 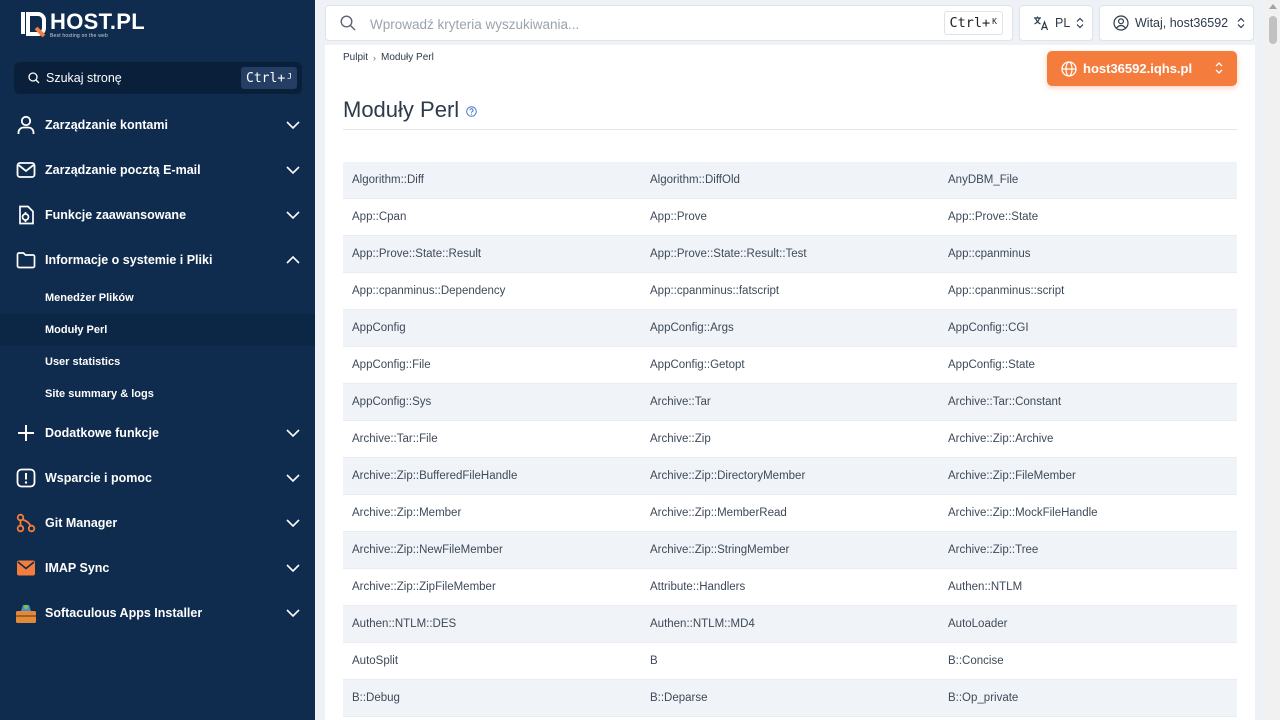 What do you see at coordinates (679, 698) in the screenshot?
I see `module-name-cell: B::Deparse` at bounding box center [679, 698].